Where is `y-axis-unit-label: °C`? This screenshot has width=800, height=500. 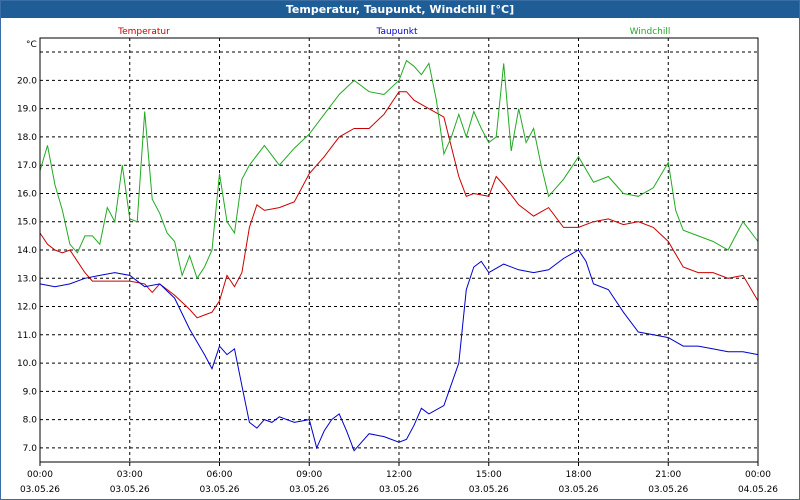
y-axis-unit-label: °C is located at coordinates (31, 45).